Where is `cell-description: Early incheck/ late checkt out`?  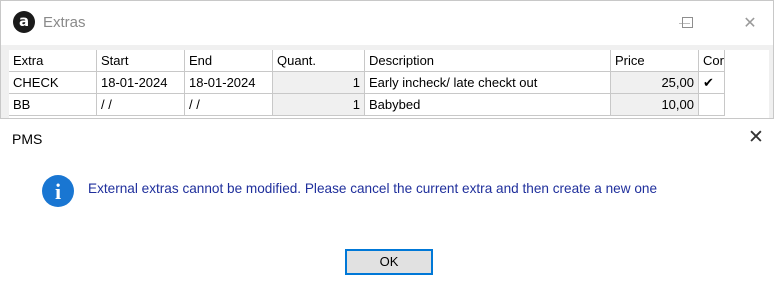
cell-description: Early incheck/ late checkt out is located at coordinates (488, 83).